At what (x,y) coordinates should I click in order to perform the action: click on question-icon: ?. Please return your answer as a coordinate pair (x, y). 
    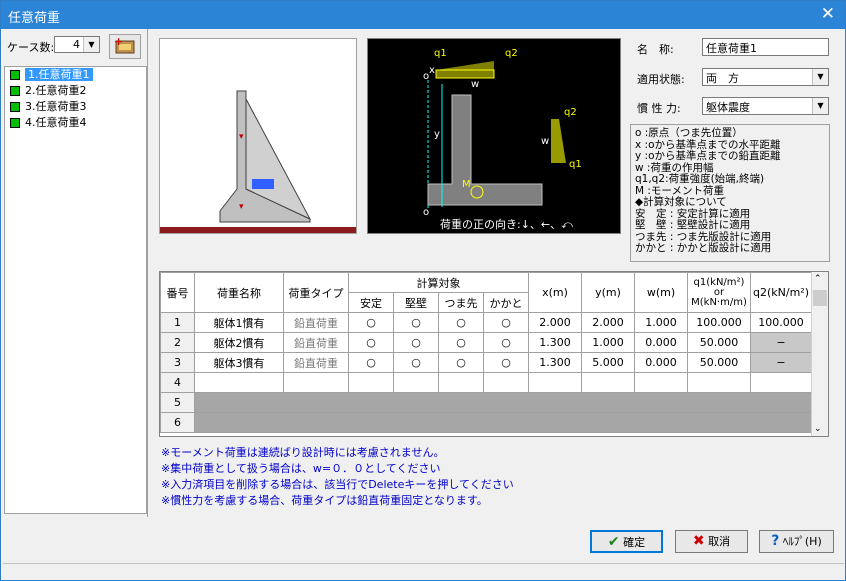
    Looking at the image, I should click on (775, 541).